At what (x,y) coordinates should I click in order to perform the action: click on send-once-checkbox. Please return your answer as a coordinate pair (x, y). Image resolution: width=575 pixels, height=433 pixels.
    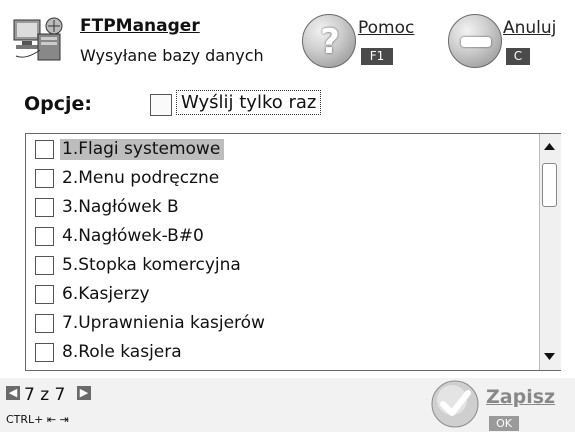
    Looking at the image, I should click on (161, 105).